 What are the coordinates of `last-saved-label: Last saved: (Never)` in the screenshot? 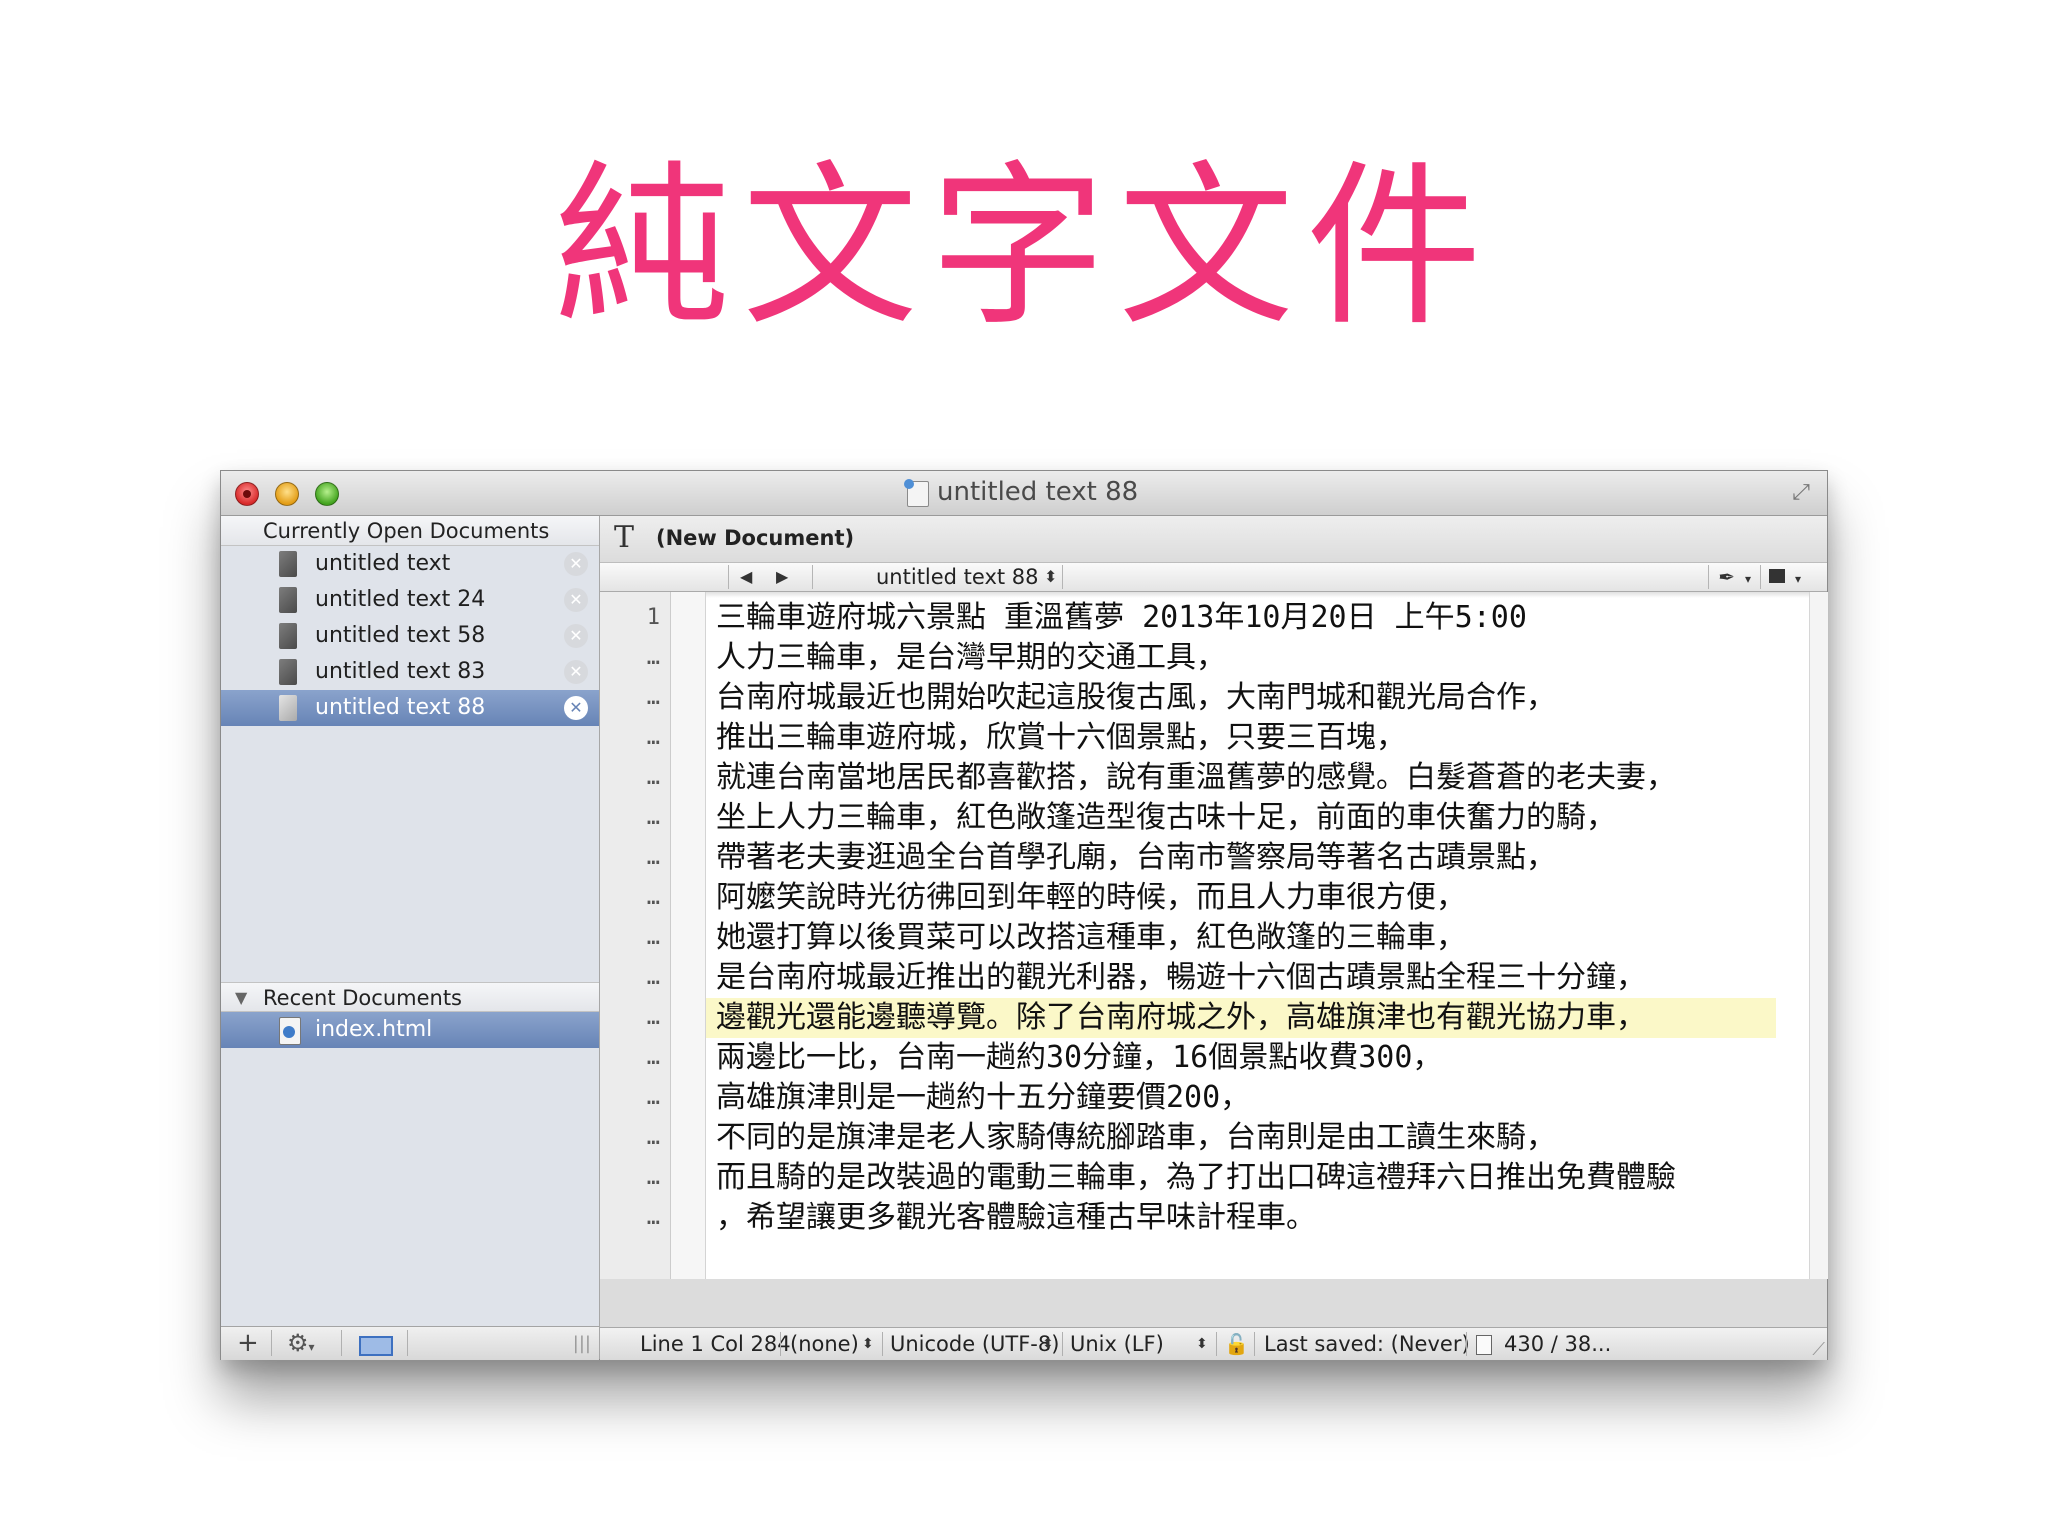 It's located at (1367, 1344).